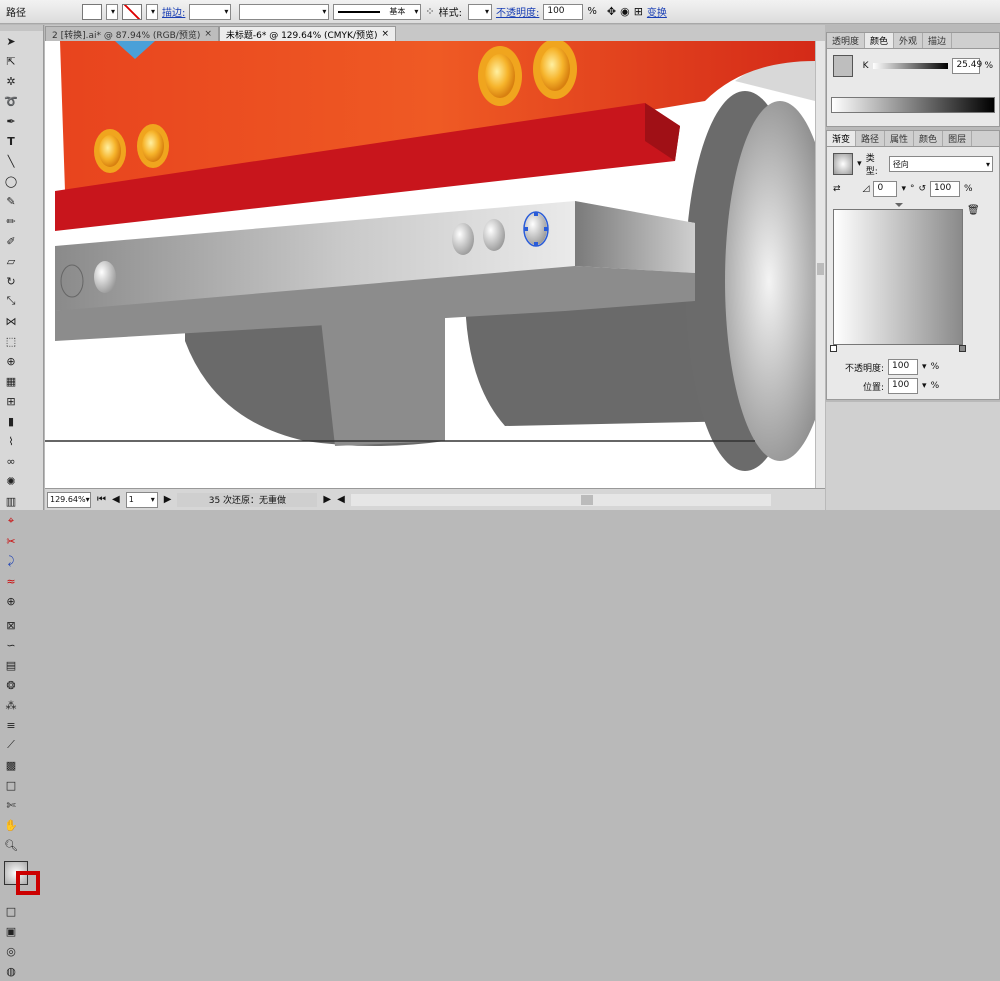 This screenshot has height=981, width=1000. Describe the element at coordinates (843, 164) in the screenshot. I see `gradient-preview-swatch` at that location.